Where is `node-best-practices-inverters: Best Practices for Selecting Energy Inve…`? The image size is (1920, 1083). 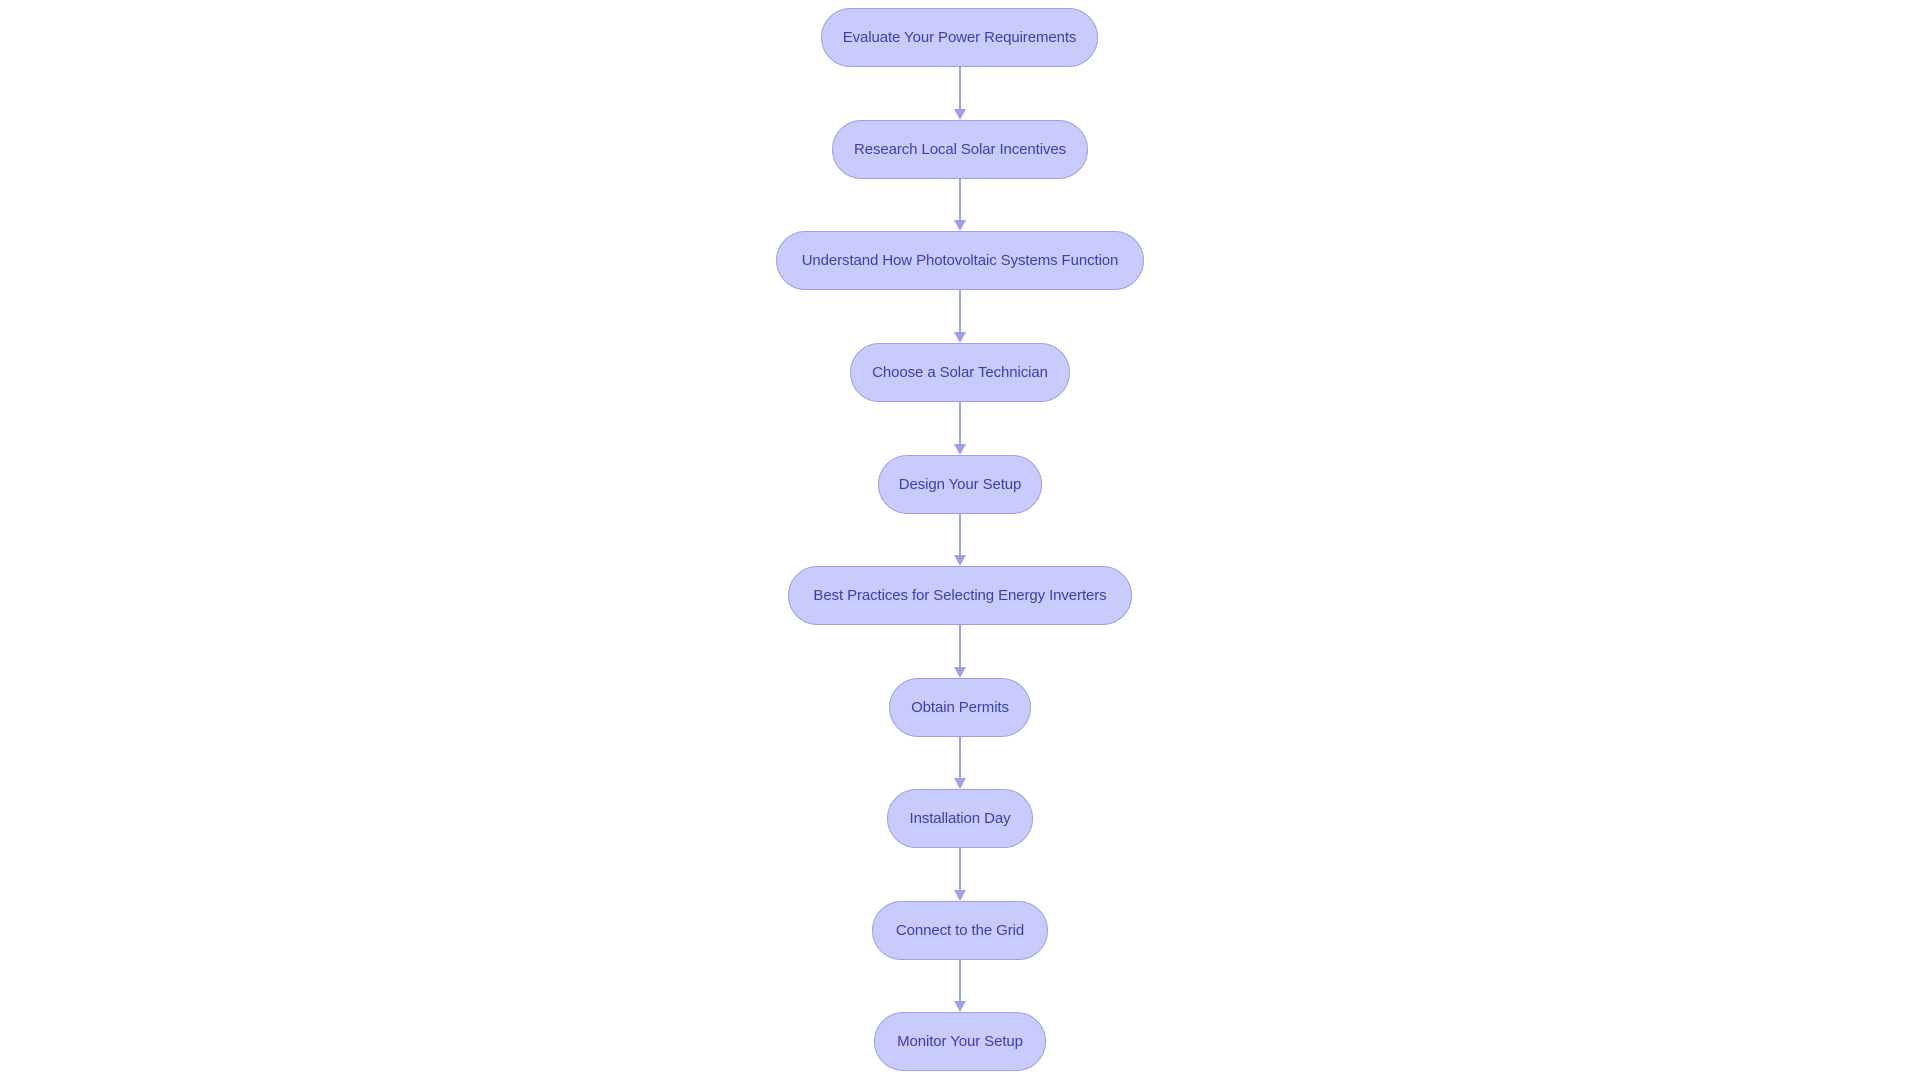 node-best-practices-inverters: Best Practices for Selecting Energy Inve… is located at coordinates (960, 595).